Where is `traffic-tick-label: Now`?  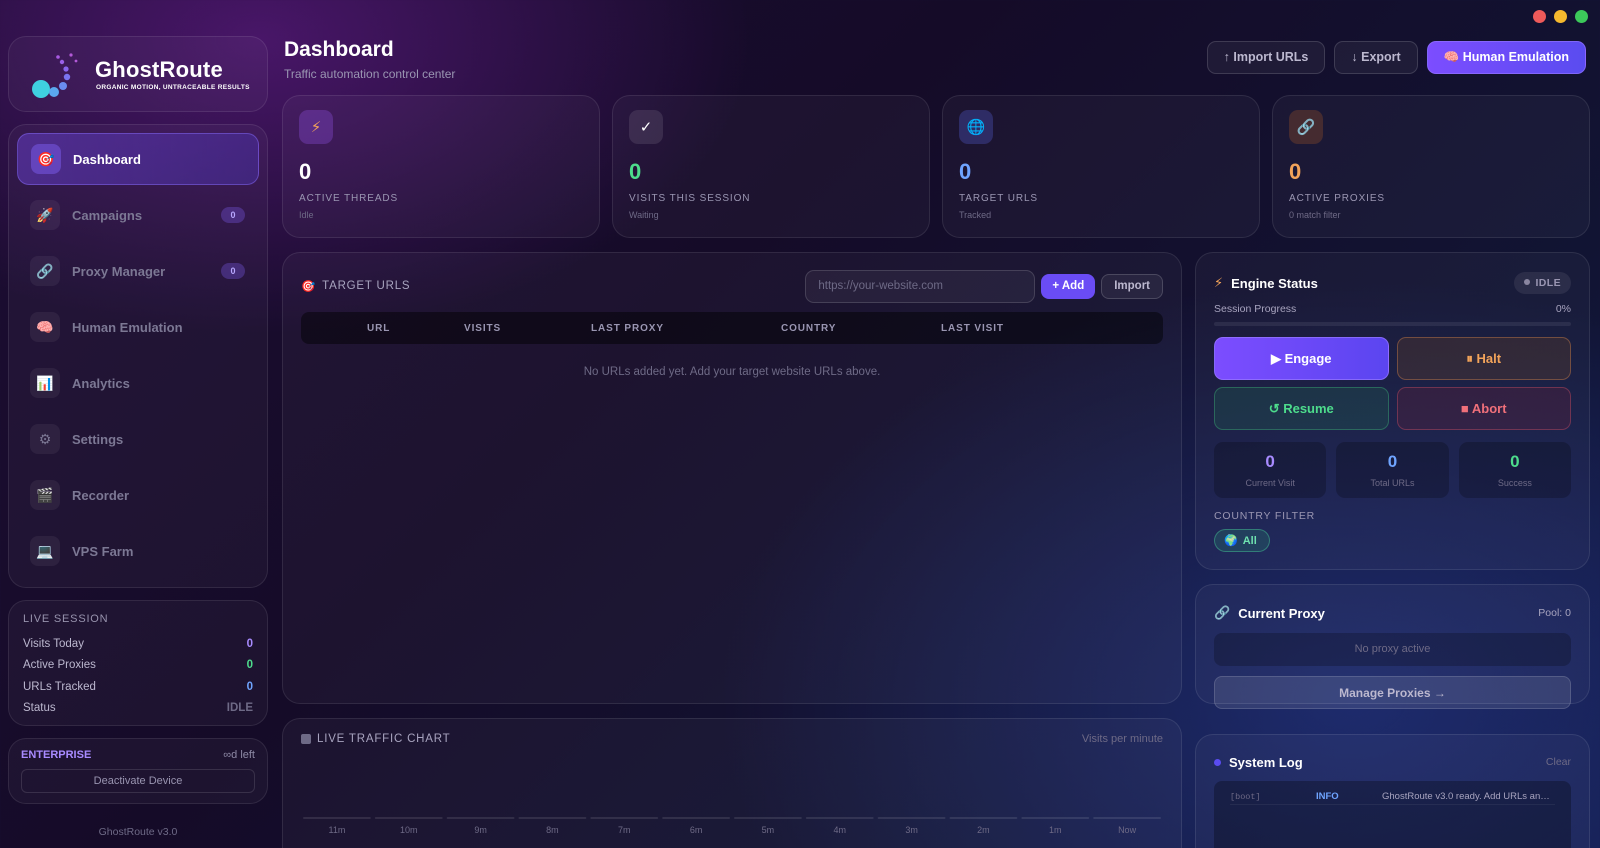 traffic-tick-label: Now is located at coordinates (1127, 830).